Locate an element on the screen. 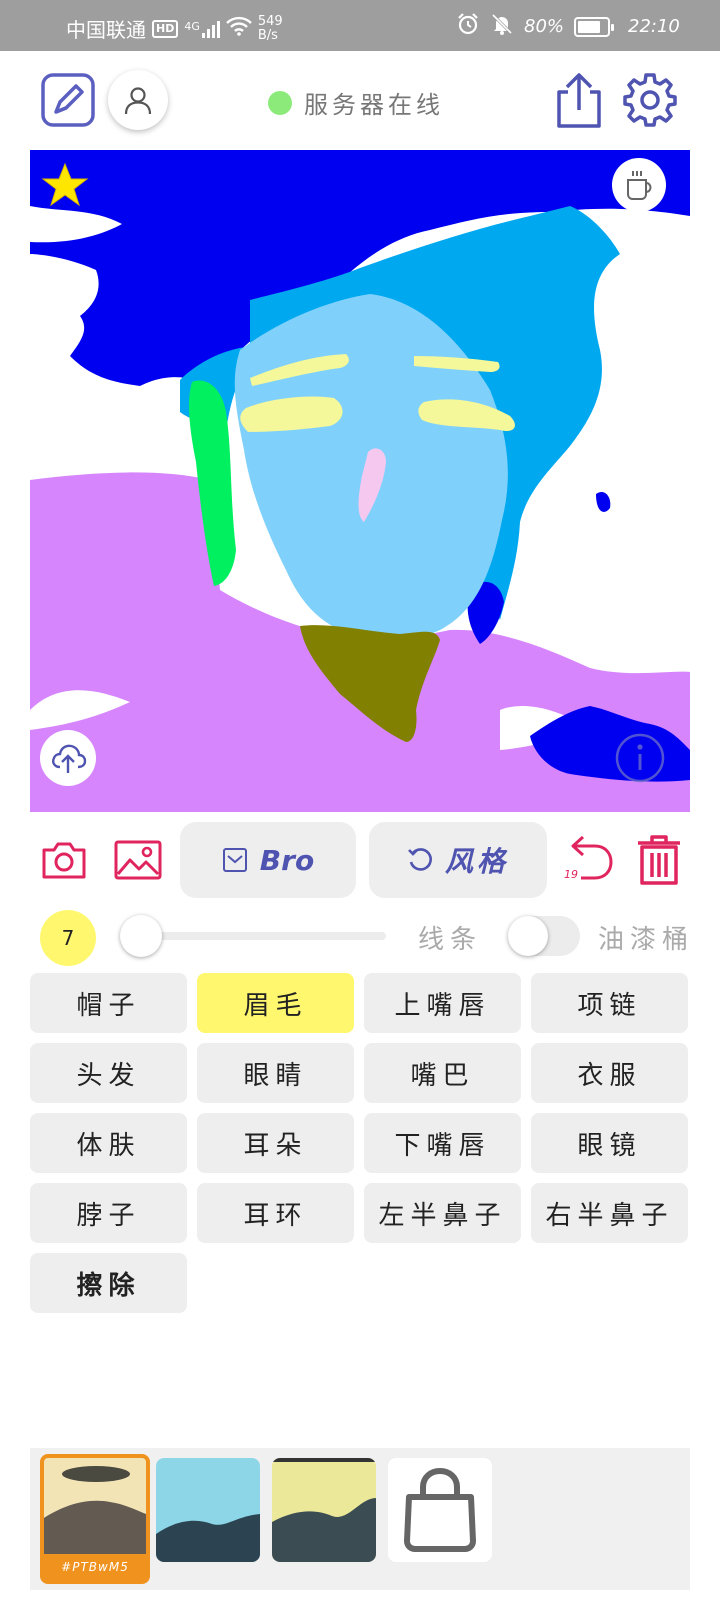  image-icon is located at coordinates (138, 860).